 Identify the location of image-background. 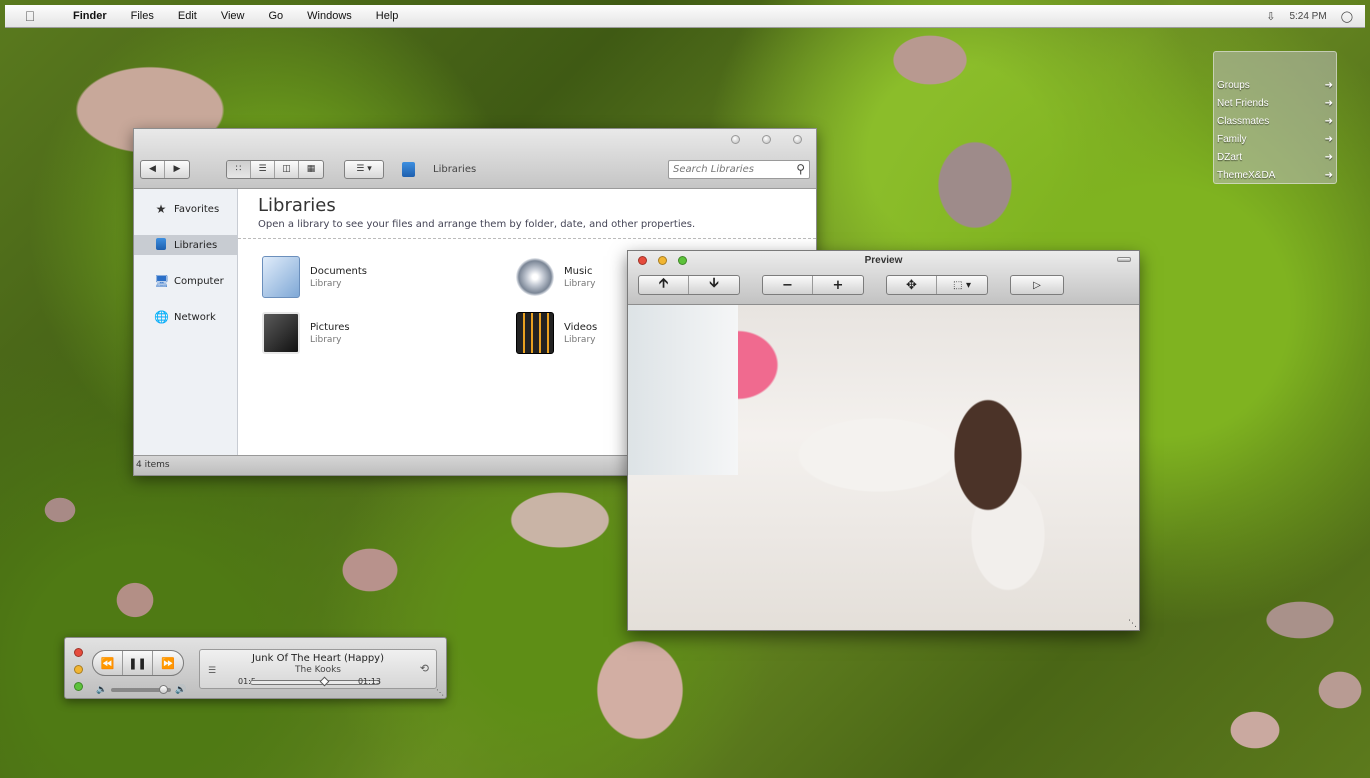
(683, 390).